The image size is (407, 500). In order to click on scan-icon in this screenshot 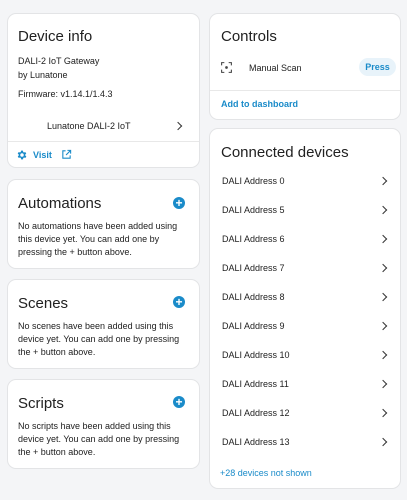, I will do `click(226, 67)`.